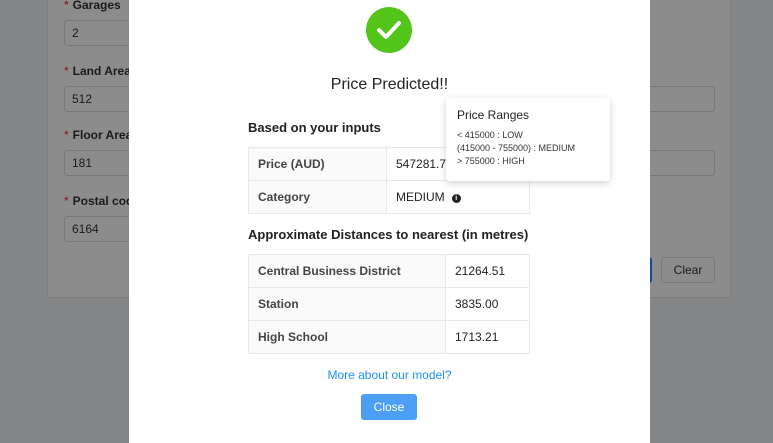 The image size is (773, 443). Describe the element at coordinates (487, 337) in the screenshot. I see `distance-value: 1713.21` at that location.